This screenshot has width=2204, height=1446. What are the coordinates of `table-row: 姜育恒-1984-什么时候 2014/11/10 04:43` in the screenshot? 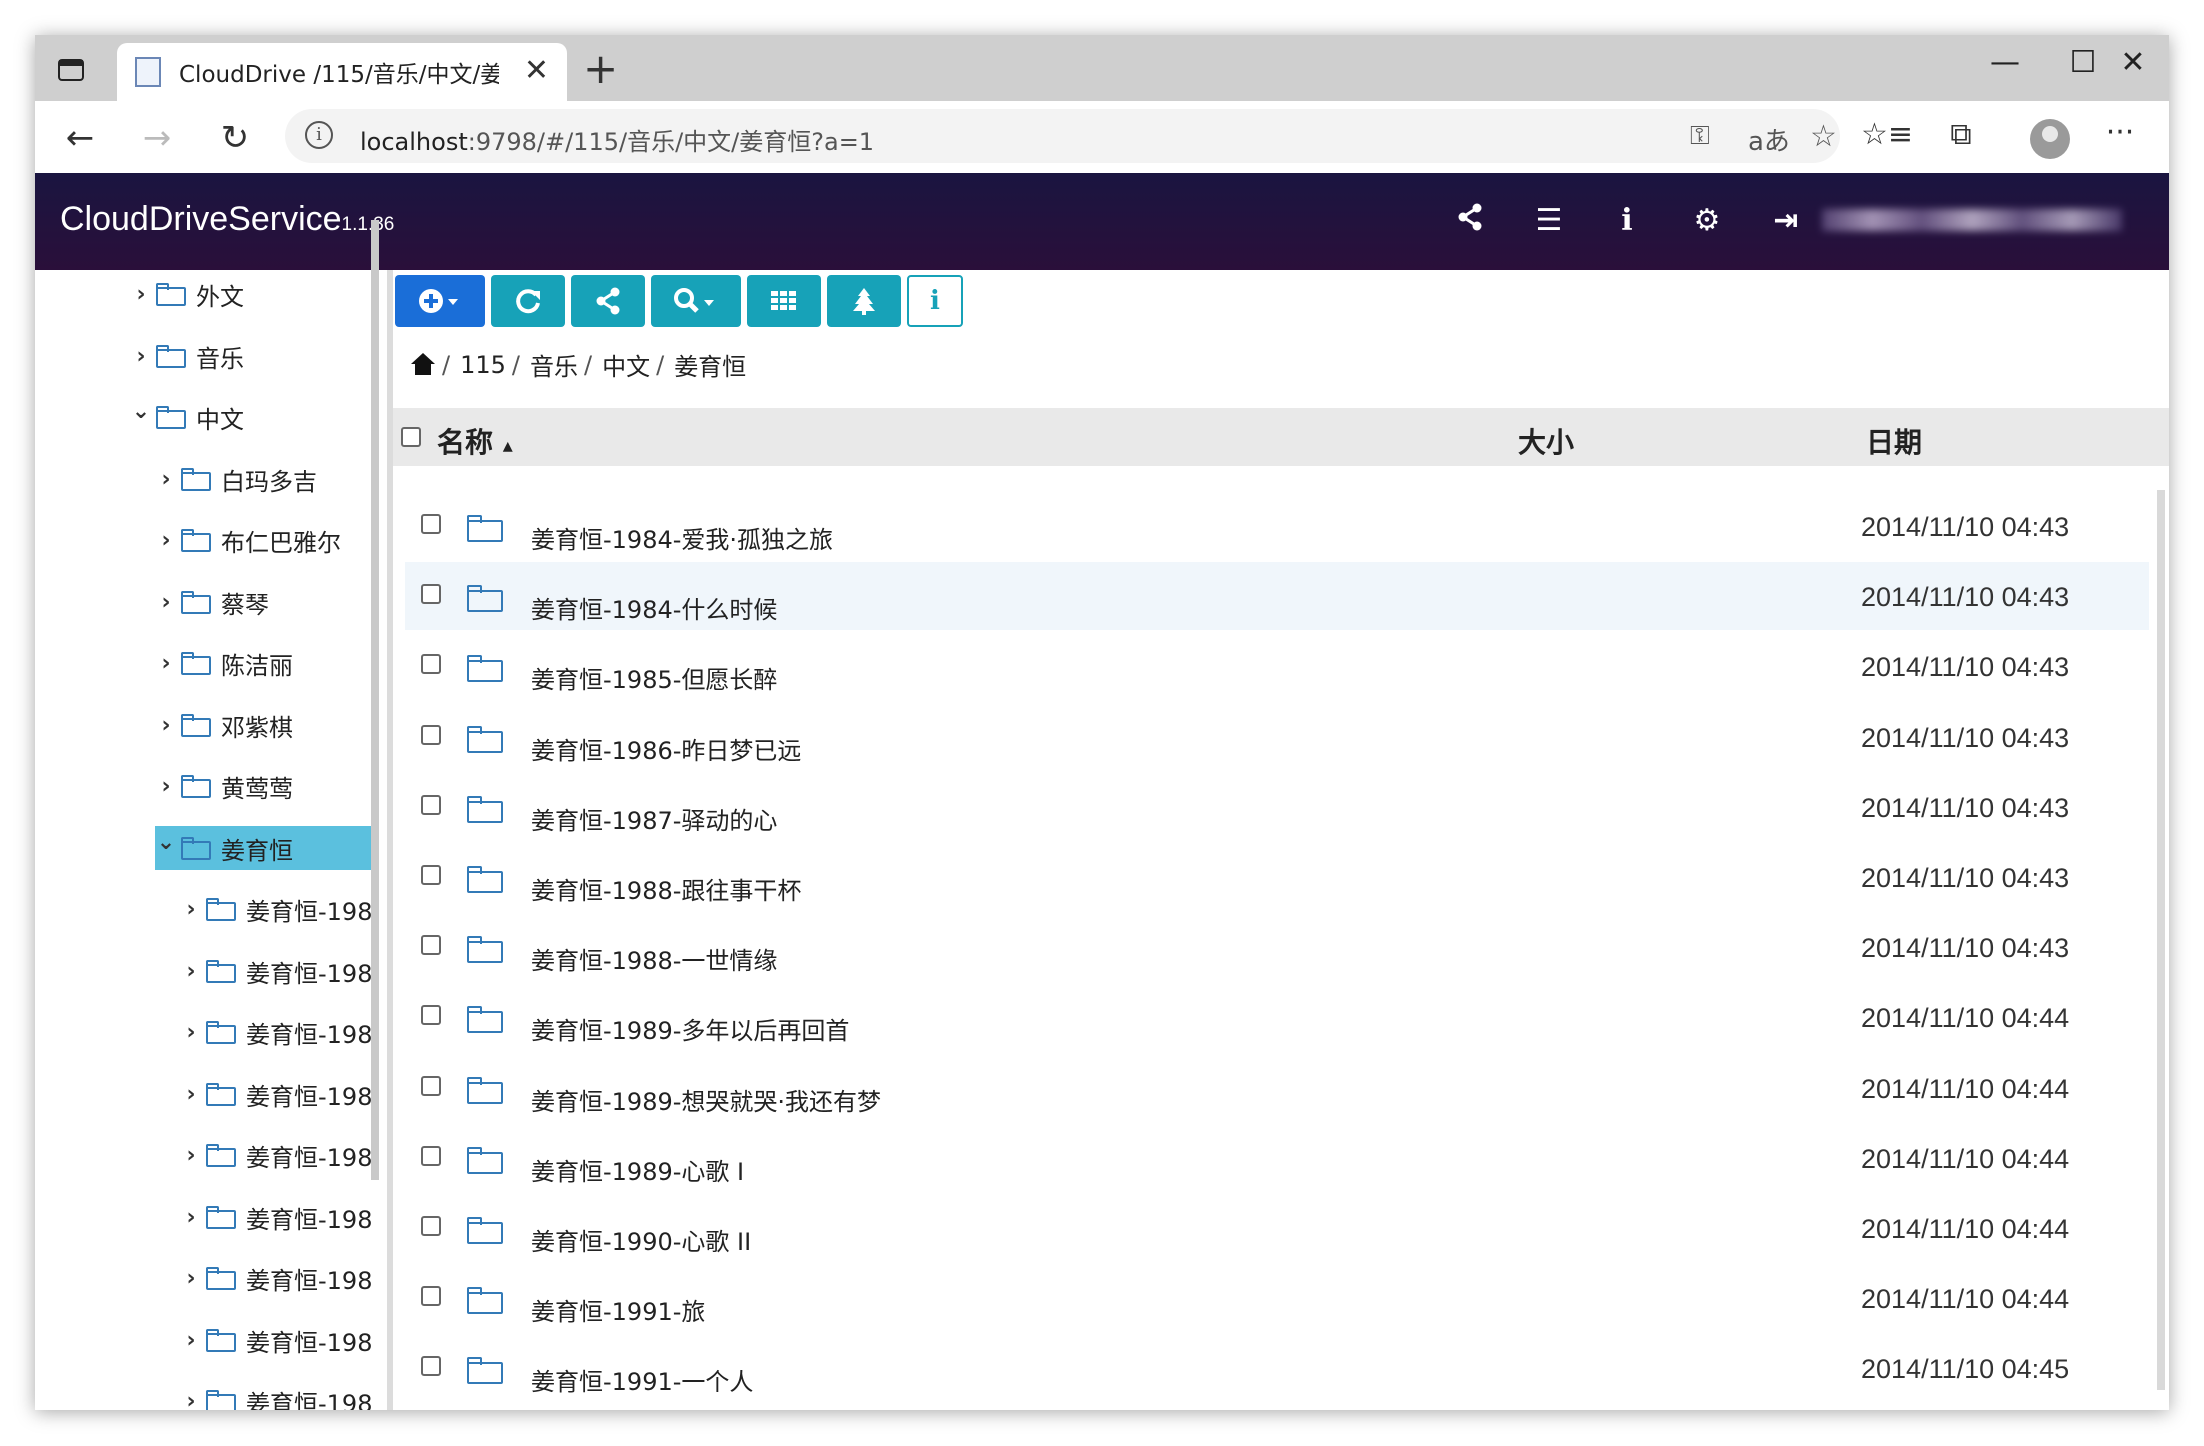 It's located at (1277, 596).